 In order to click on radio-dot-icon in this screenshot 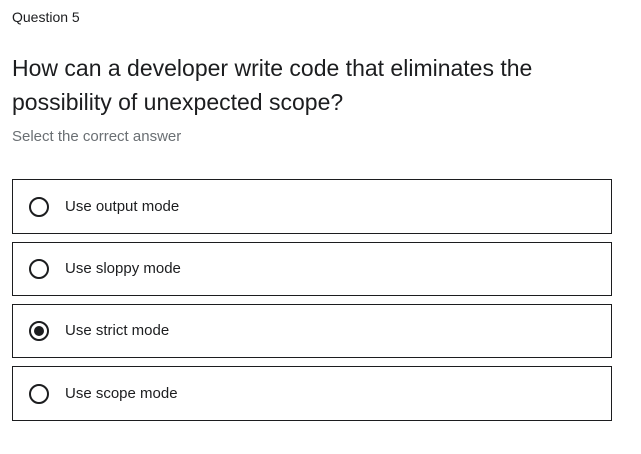, I will do `click(39, 331)`.